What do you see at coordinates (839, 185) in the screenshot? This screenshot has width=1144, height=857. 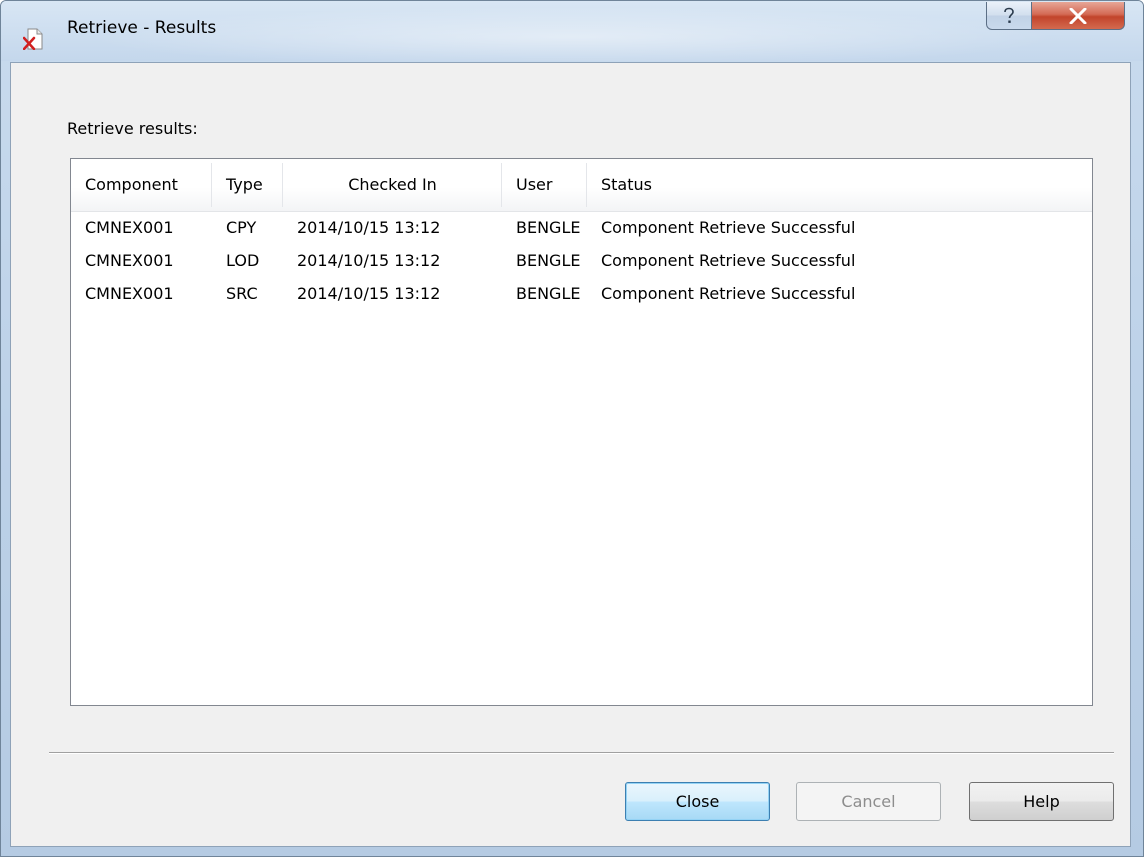 I see `column-header-status: Status` at bounding box center [839, 185].